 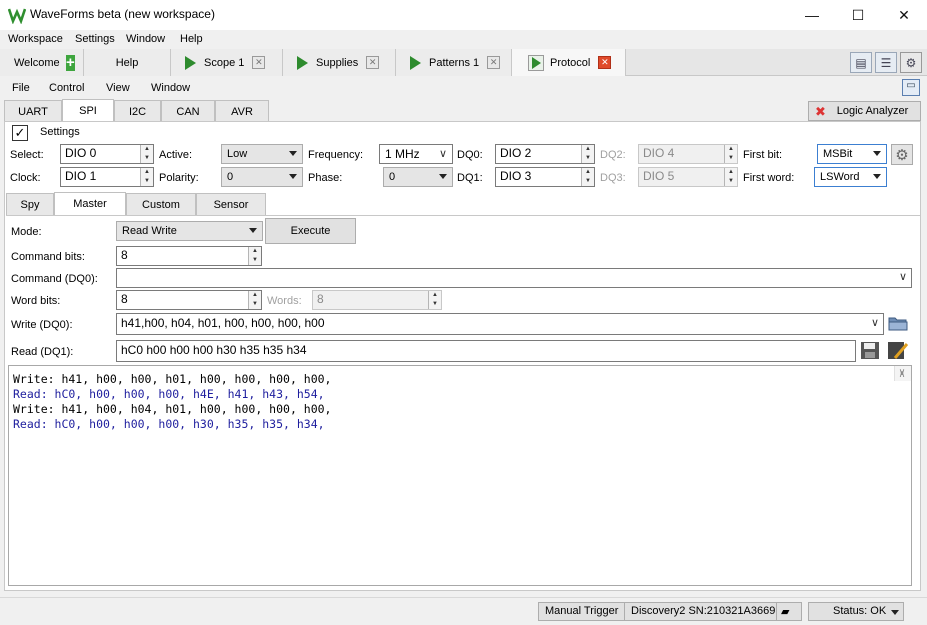 What do you see at coordinates (613, 178) in the screenshot?
I see `dq3-label: DQ3:` at bounding box center [613, 178].